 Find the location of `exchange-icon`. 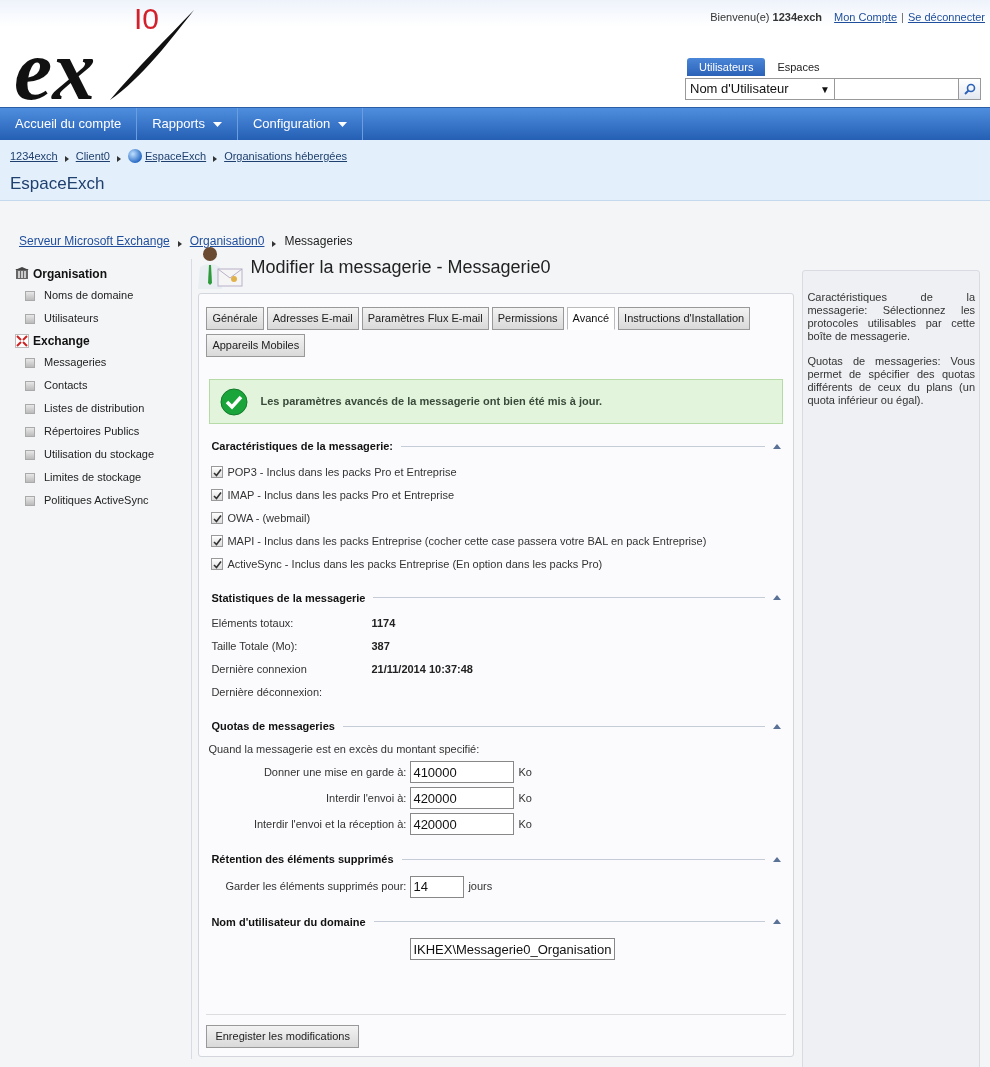

exchange-icon is located at coordinates (22, 340).